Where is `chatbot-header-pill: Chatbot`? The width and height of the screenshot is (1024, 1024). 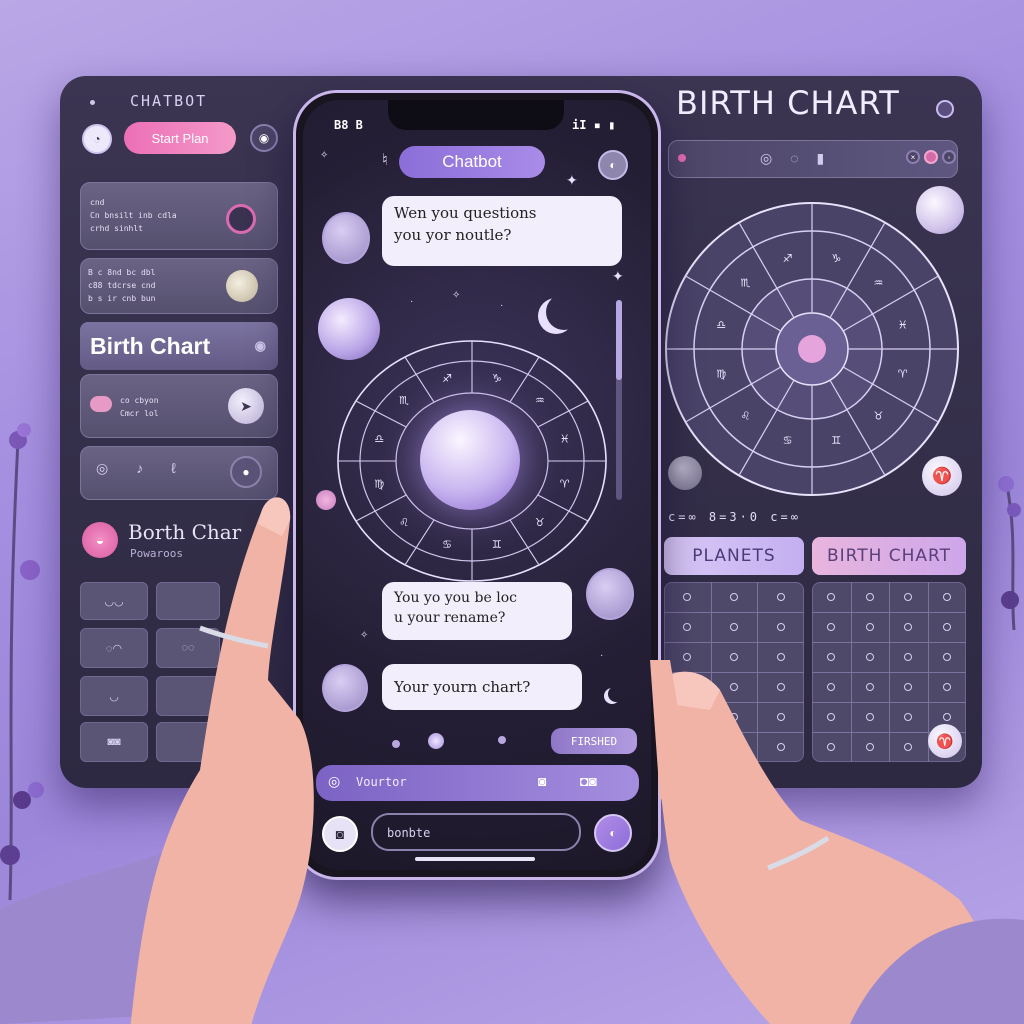
chatbot-header-pill: Chatbot is located at coordinates (472, 162).